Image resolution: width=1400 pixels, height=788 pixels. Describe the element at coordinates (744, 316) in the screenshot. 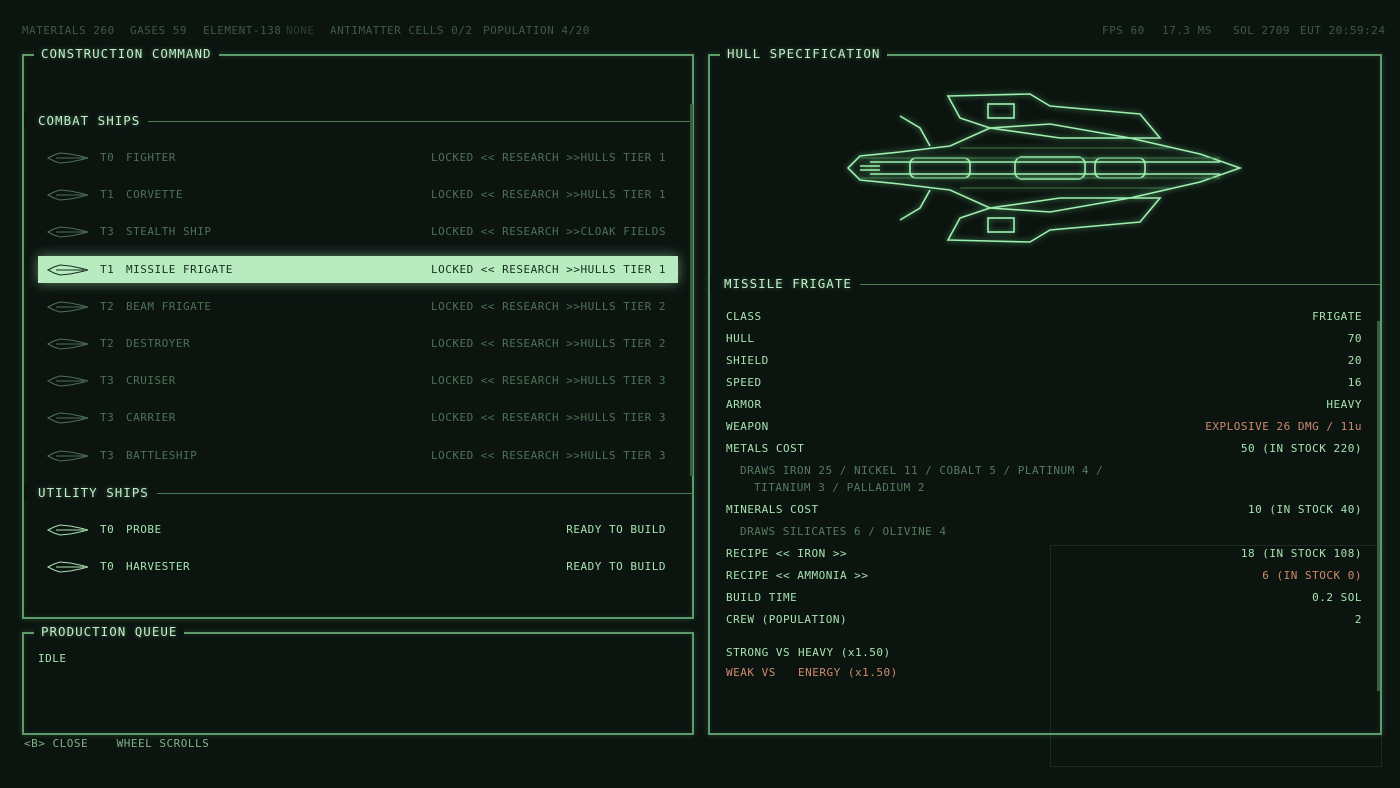

I see `stat-label: CLASS` at that location.